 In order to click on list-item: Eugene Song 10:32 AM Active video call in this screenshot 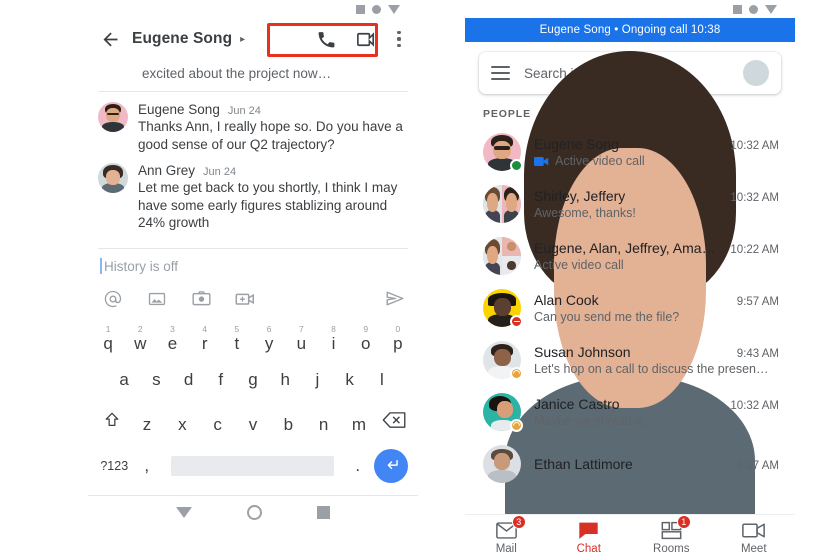, I will do `click(630, 152)`.